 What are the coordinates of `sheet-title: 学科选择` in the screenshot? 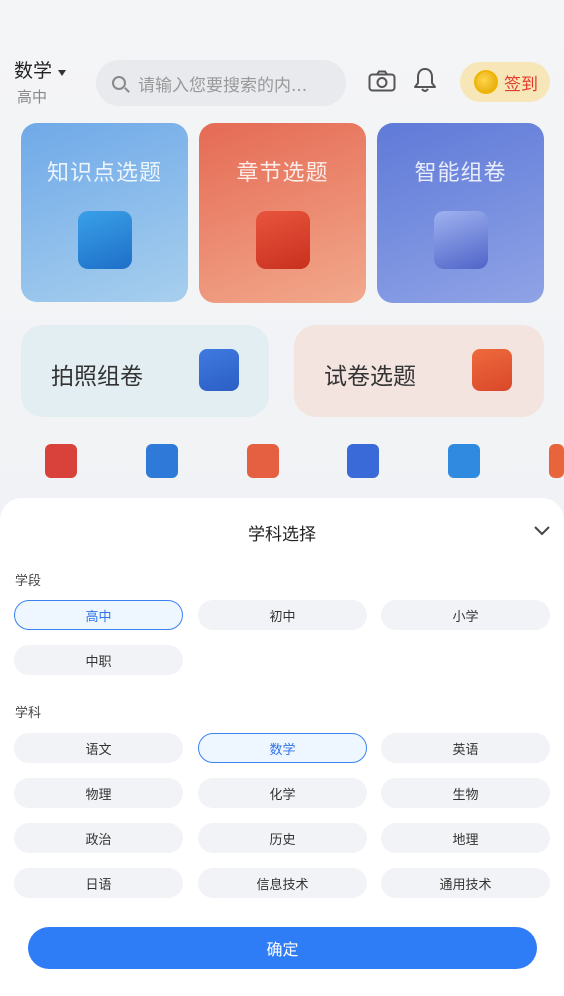 It's located at (282, 535).